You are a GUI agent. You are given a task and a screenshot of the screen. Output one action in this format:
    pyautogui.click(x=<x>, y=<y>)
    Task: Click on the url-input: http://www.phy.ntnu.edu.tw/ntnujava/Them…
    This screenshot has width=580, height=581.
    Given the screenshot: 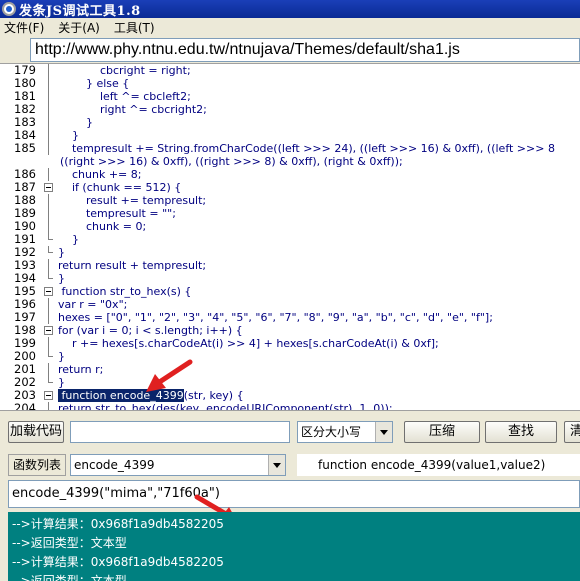 What is the action you would take?
    pyautogui.click(x=305, y=50)
    